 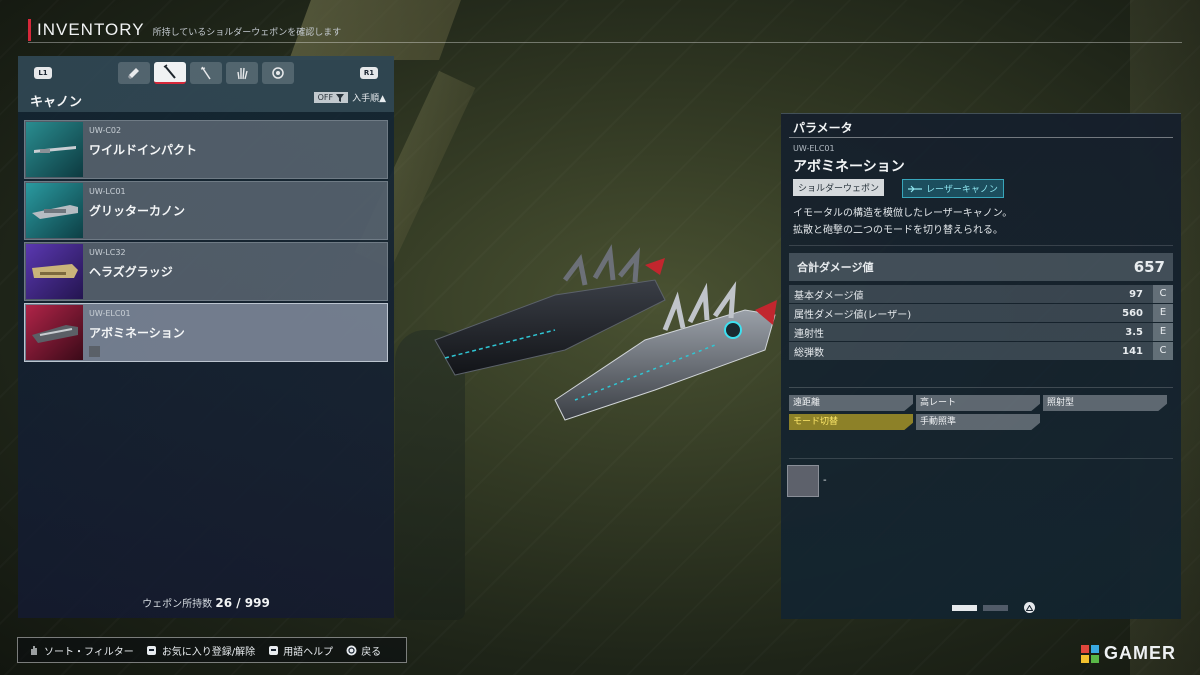 What do you see at coordinates (131, 272) in the screenshot?
I see `weapon-name: ヘラズグラッジ` at bounding box center [131, 272].